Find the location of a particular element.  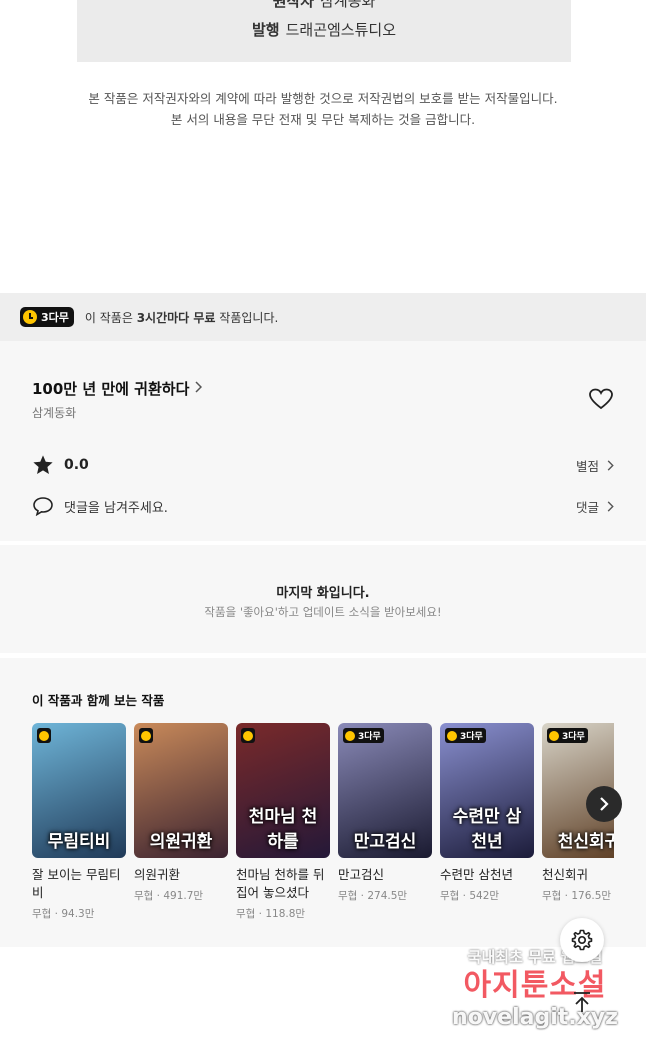

cover-title: 천신회귀 is located at coordinates (585, 842).